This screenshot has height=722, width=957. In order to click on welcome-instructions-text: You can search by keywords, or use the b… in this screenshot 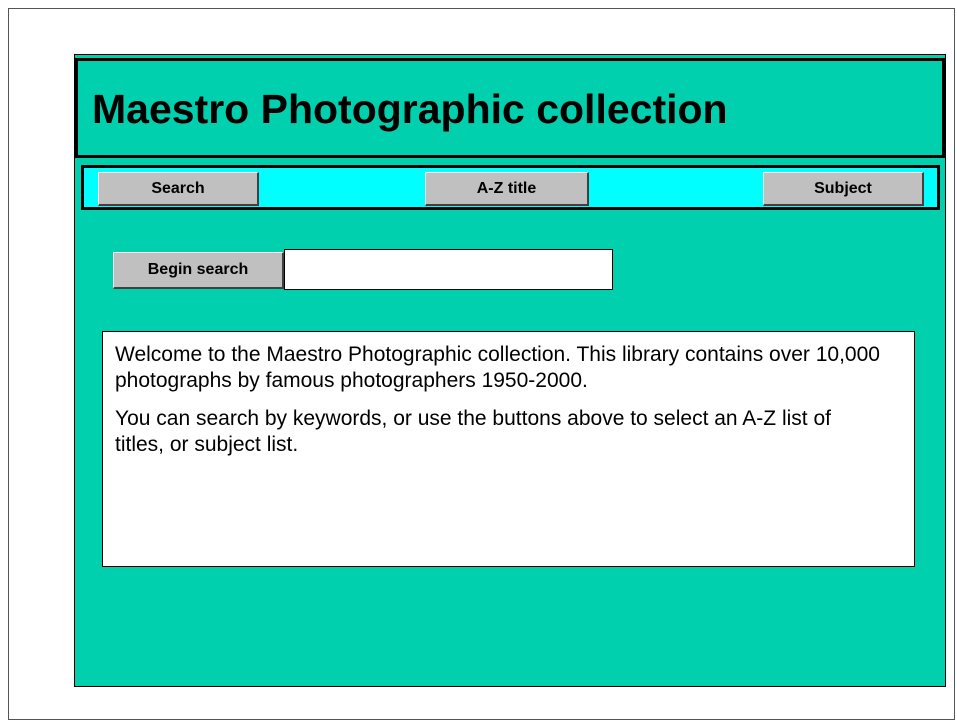, I will do `click(473, 431)`.